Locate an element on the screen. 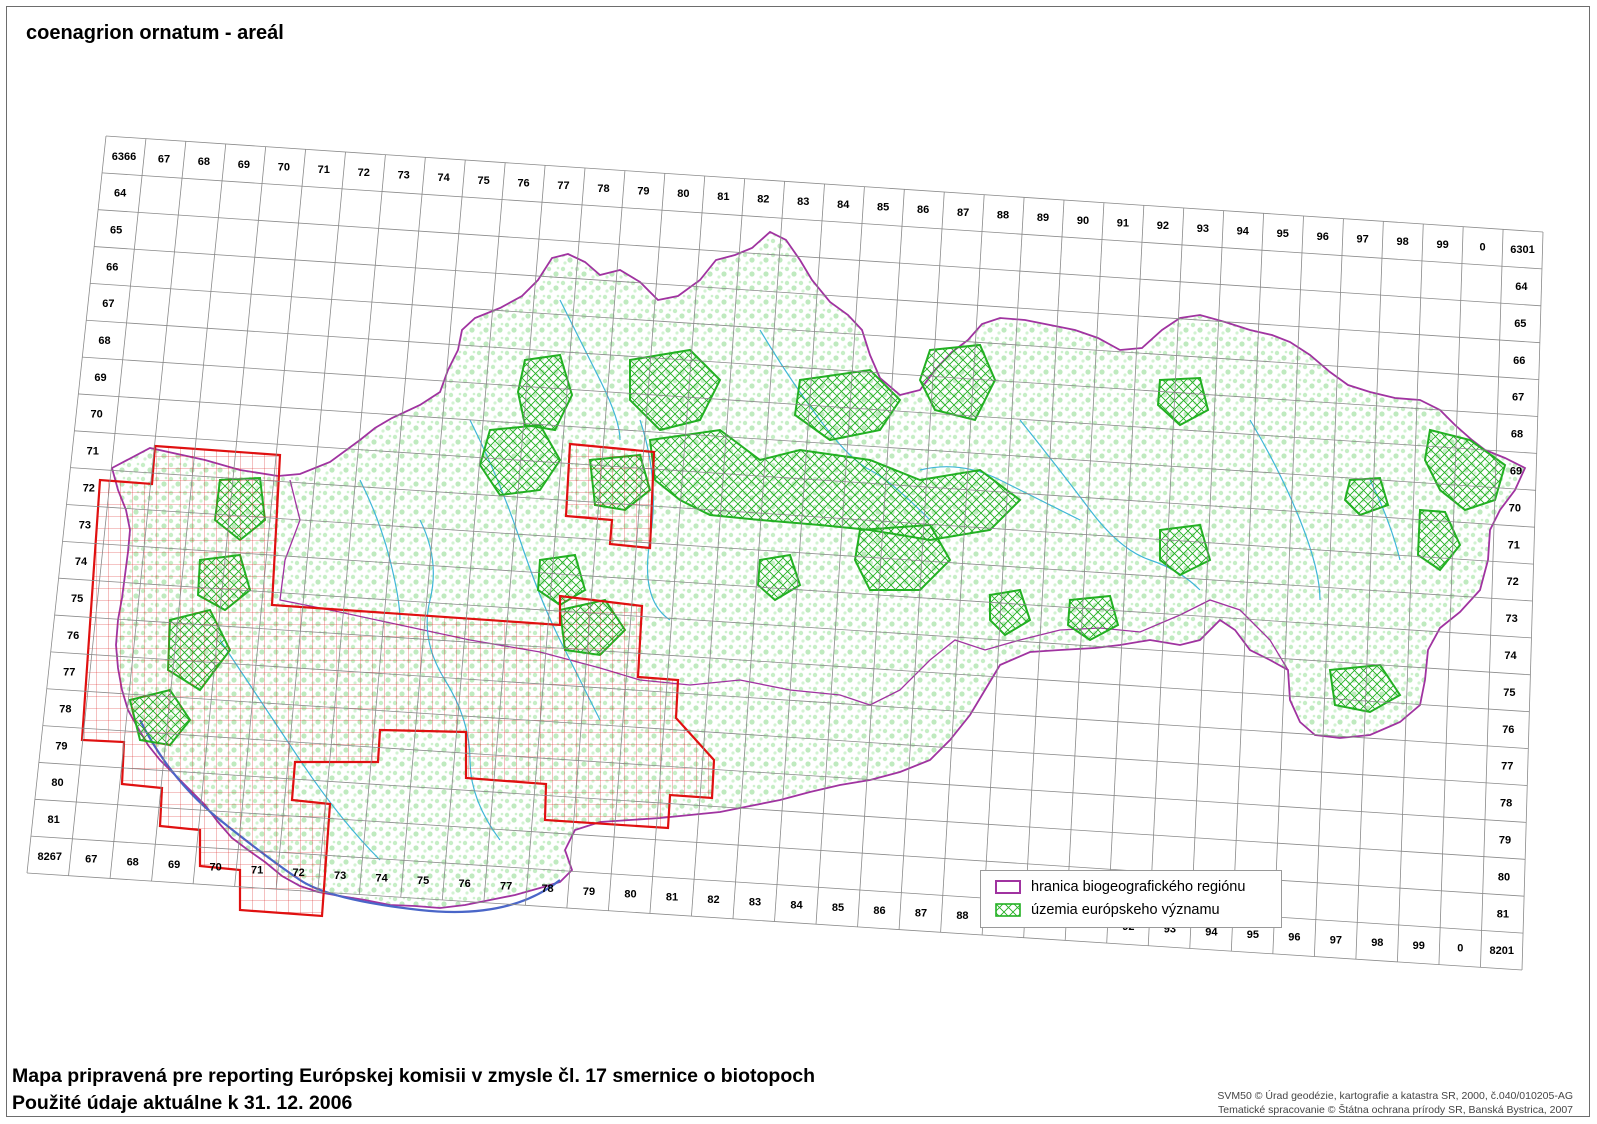 The height and width of the screenshot is (1124, 1597). grid-label-bottom: 74 is located at coordinates (381, 878).